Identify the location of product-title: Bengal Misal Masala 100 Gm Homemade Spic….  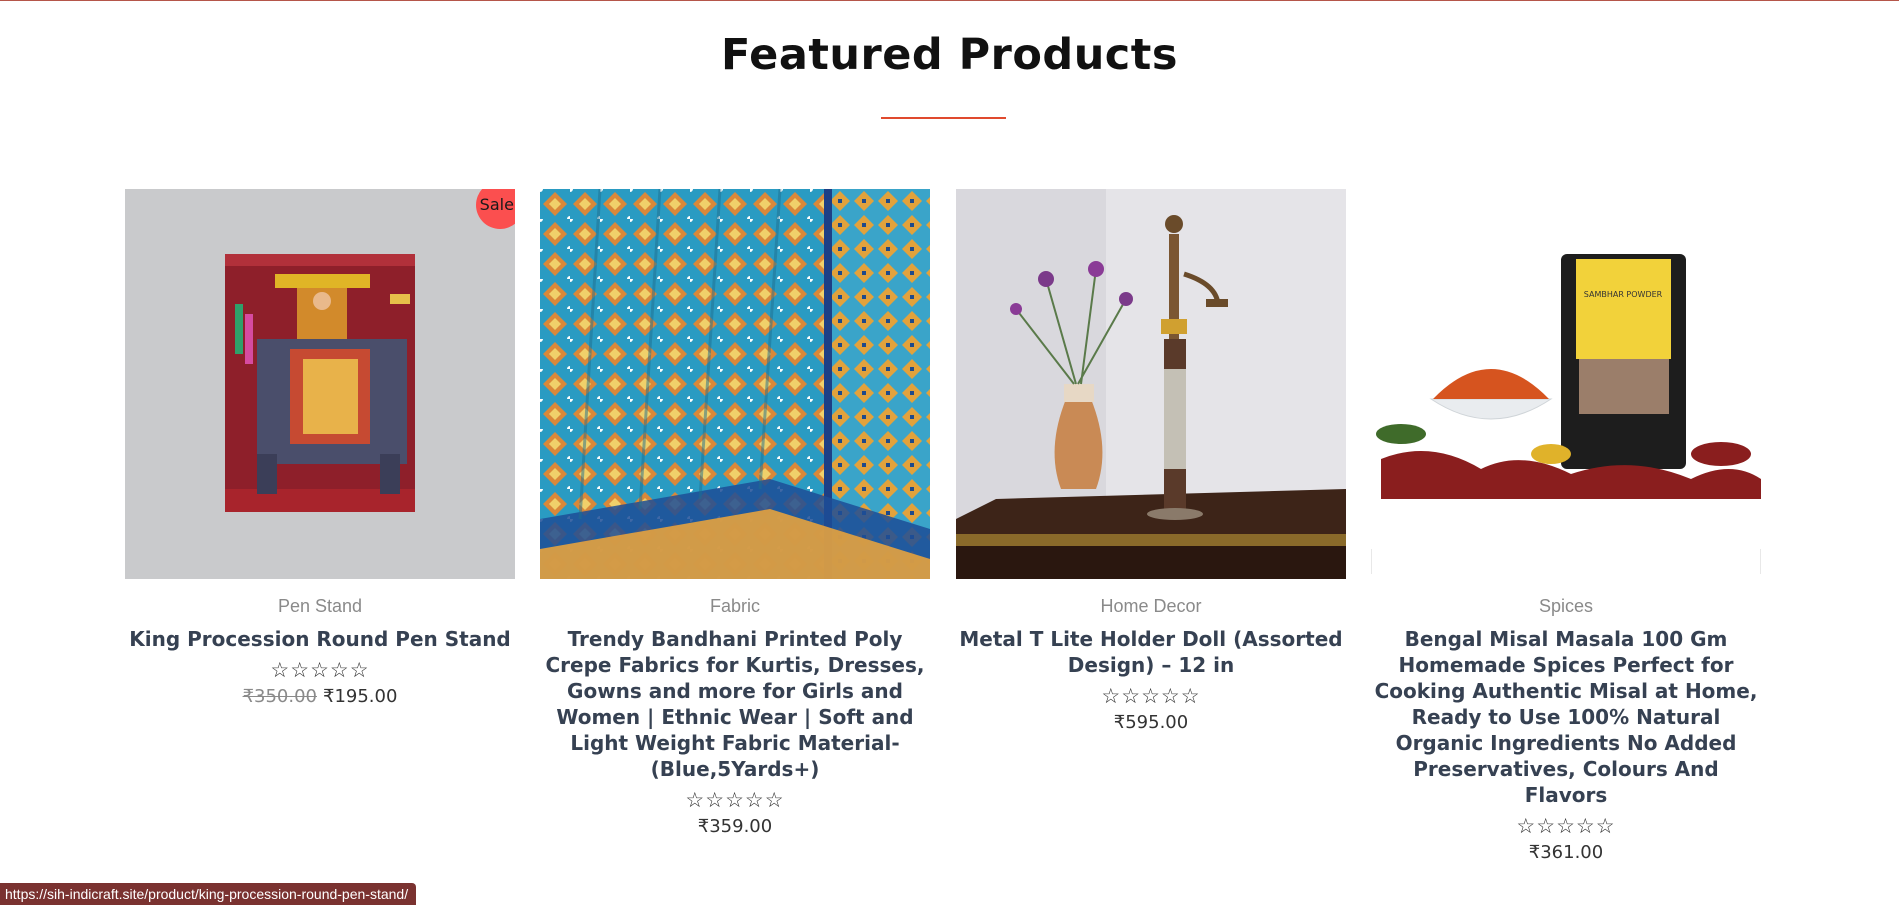
(1566, 717).